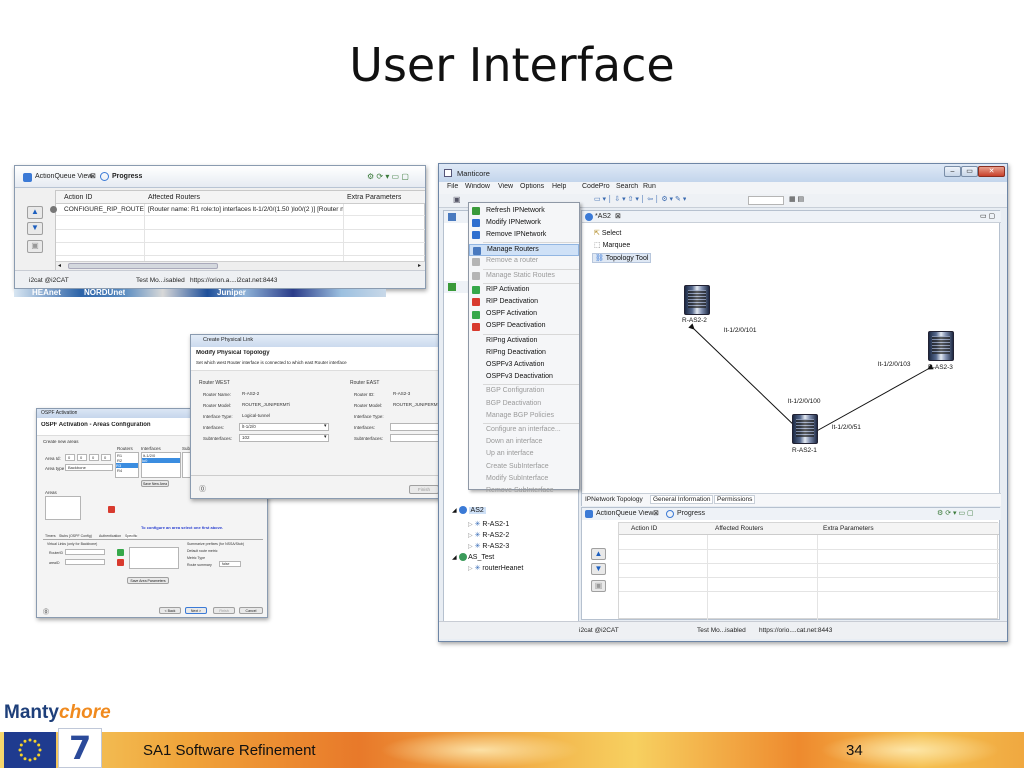  I want to click on menu-item-manage-static-routes: Manage Static Routes, so click(524, 276).